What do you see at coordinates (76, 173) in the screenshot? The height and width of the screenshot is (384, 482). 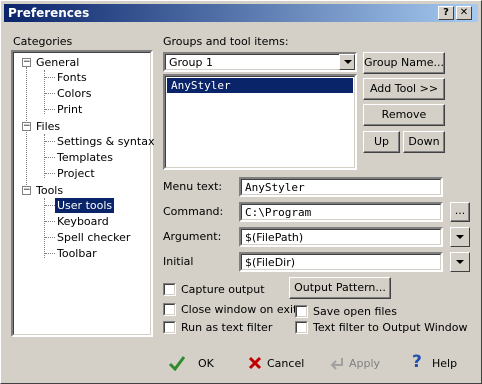 I see `tree-item-project: Project` at bounding box center [76, 173].